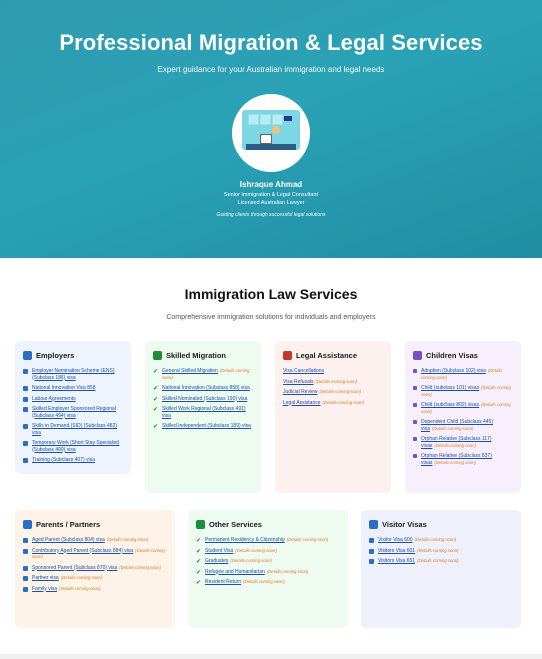 This screenshot has height=659, width=542. What do you see at coordinates (27, 524) in the screenshot?
I see `family-icon` at bounding box center [27, 524].